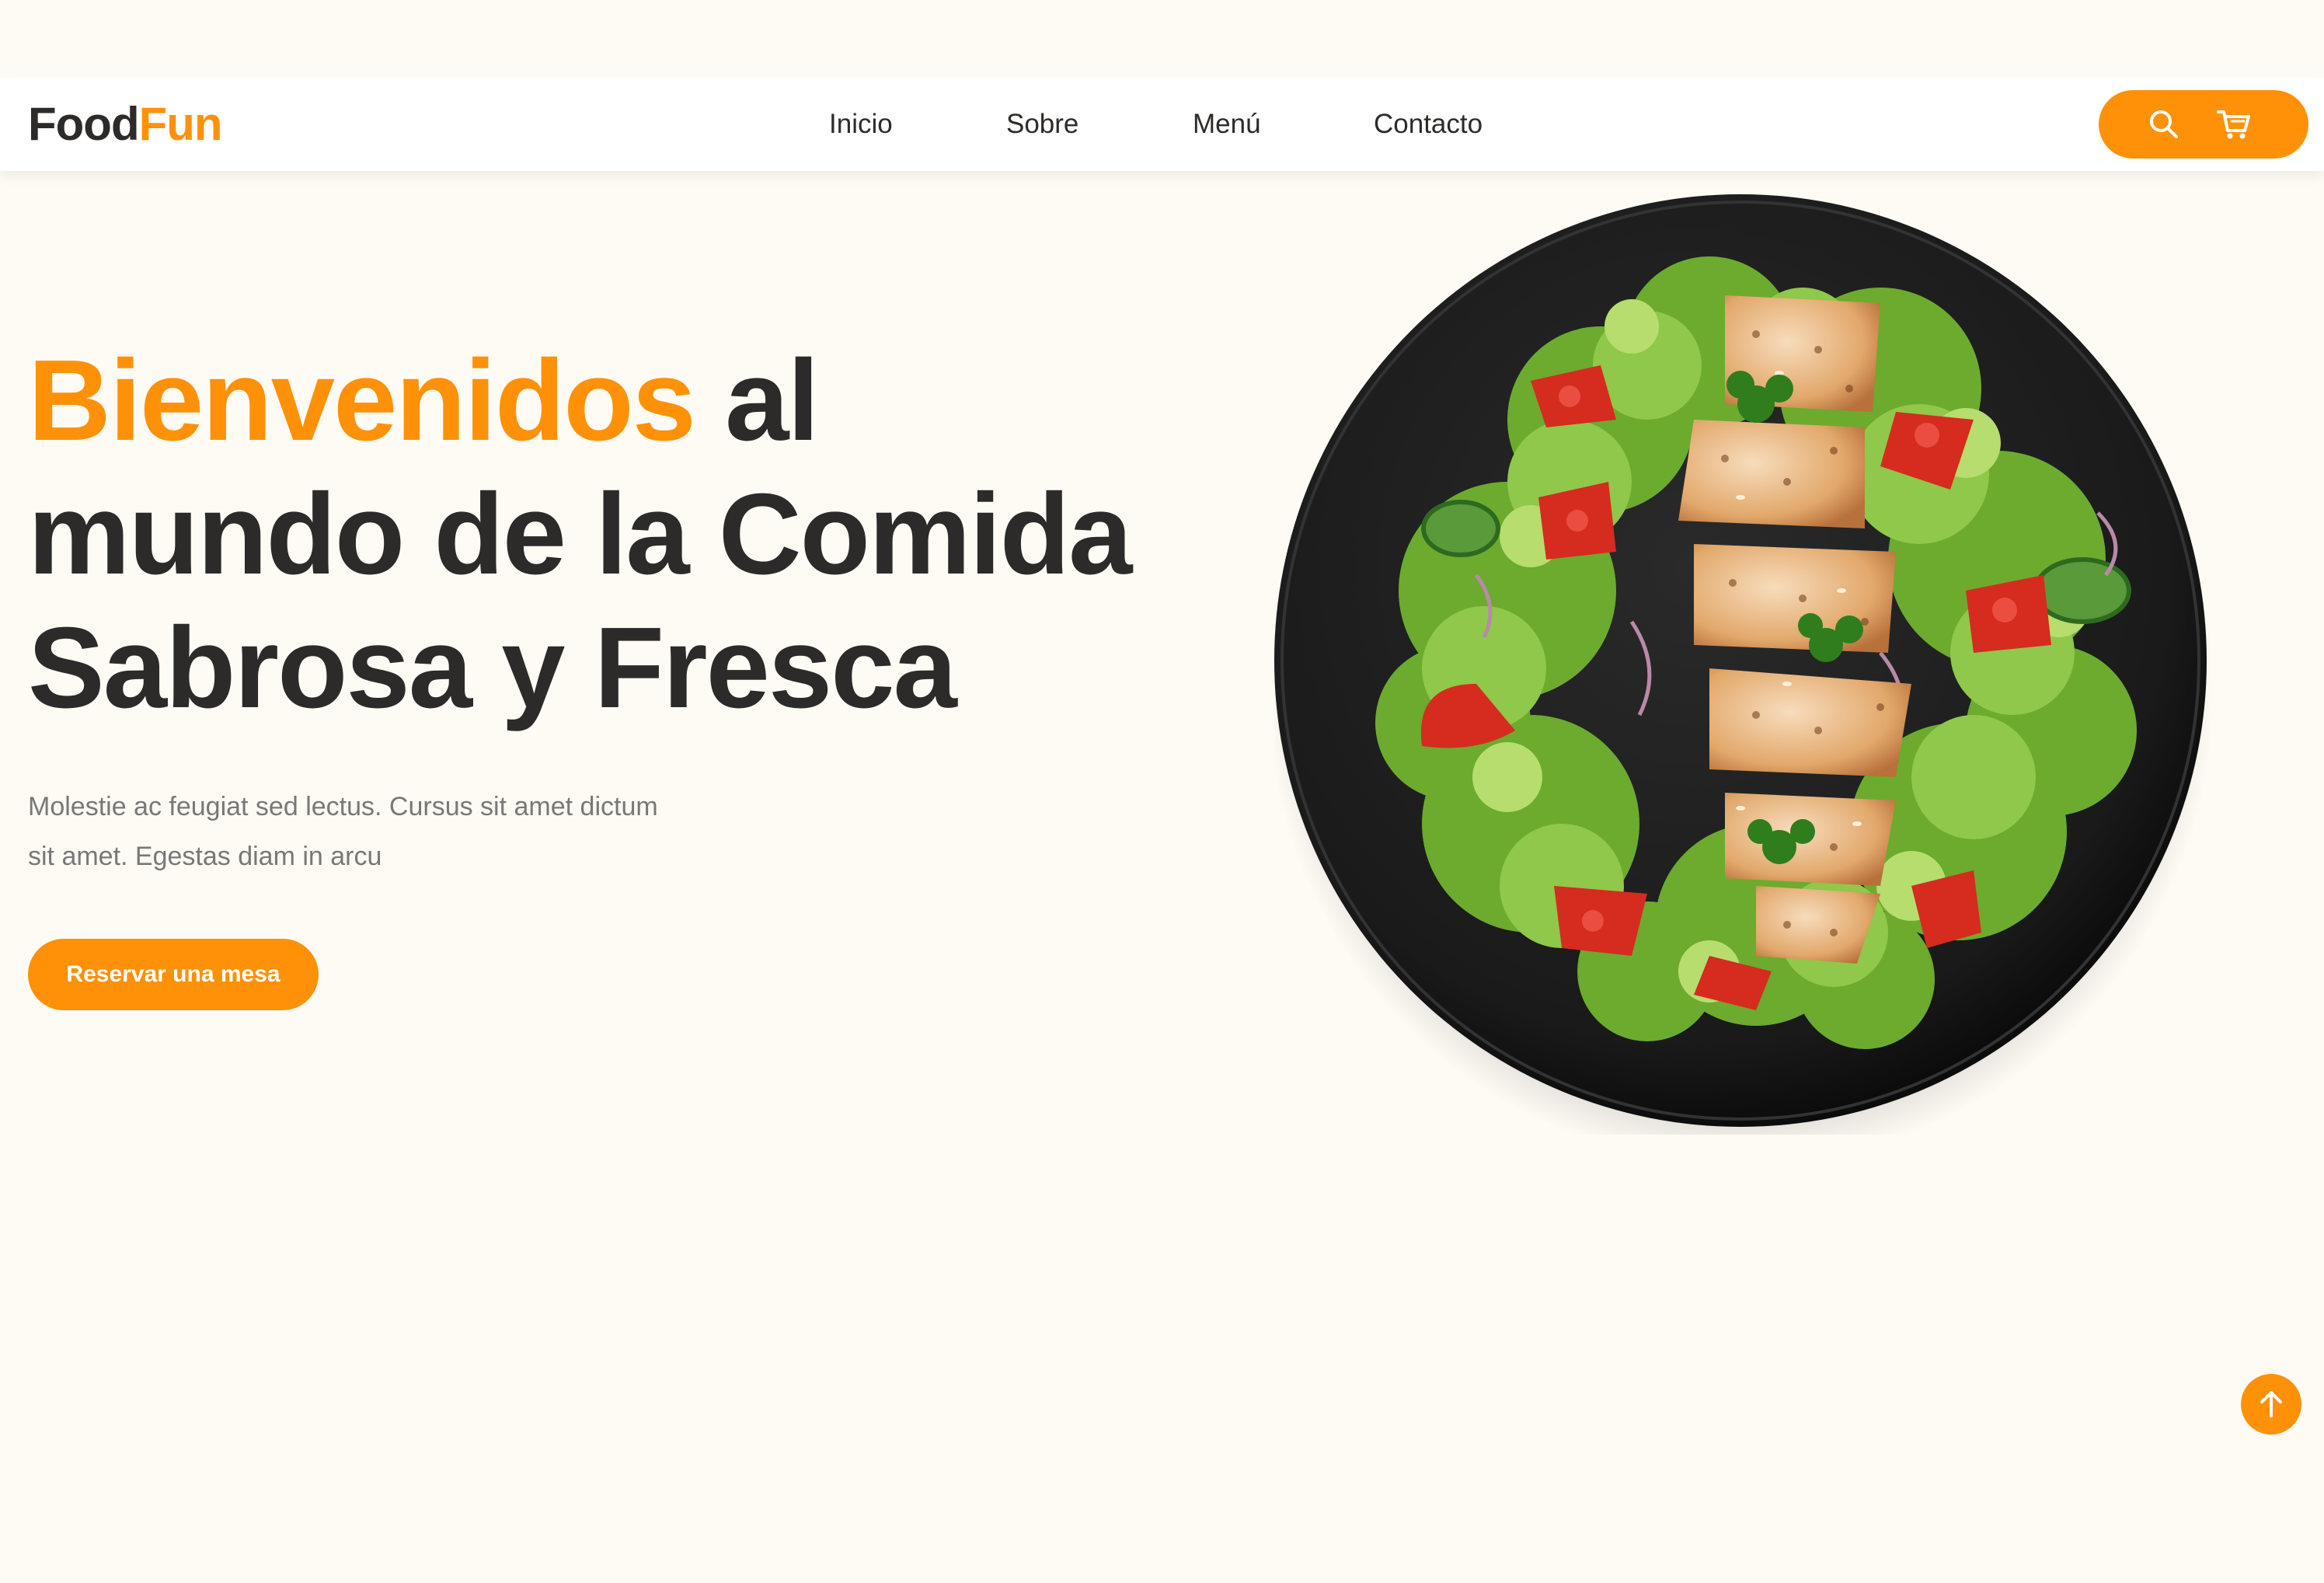  Describe the element at coordinates (580, 534) in the screenshot. I see `hero-title-line2: mundo de la Comida` at that location.